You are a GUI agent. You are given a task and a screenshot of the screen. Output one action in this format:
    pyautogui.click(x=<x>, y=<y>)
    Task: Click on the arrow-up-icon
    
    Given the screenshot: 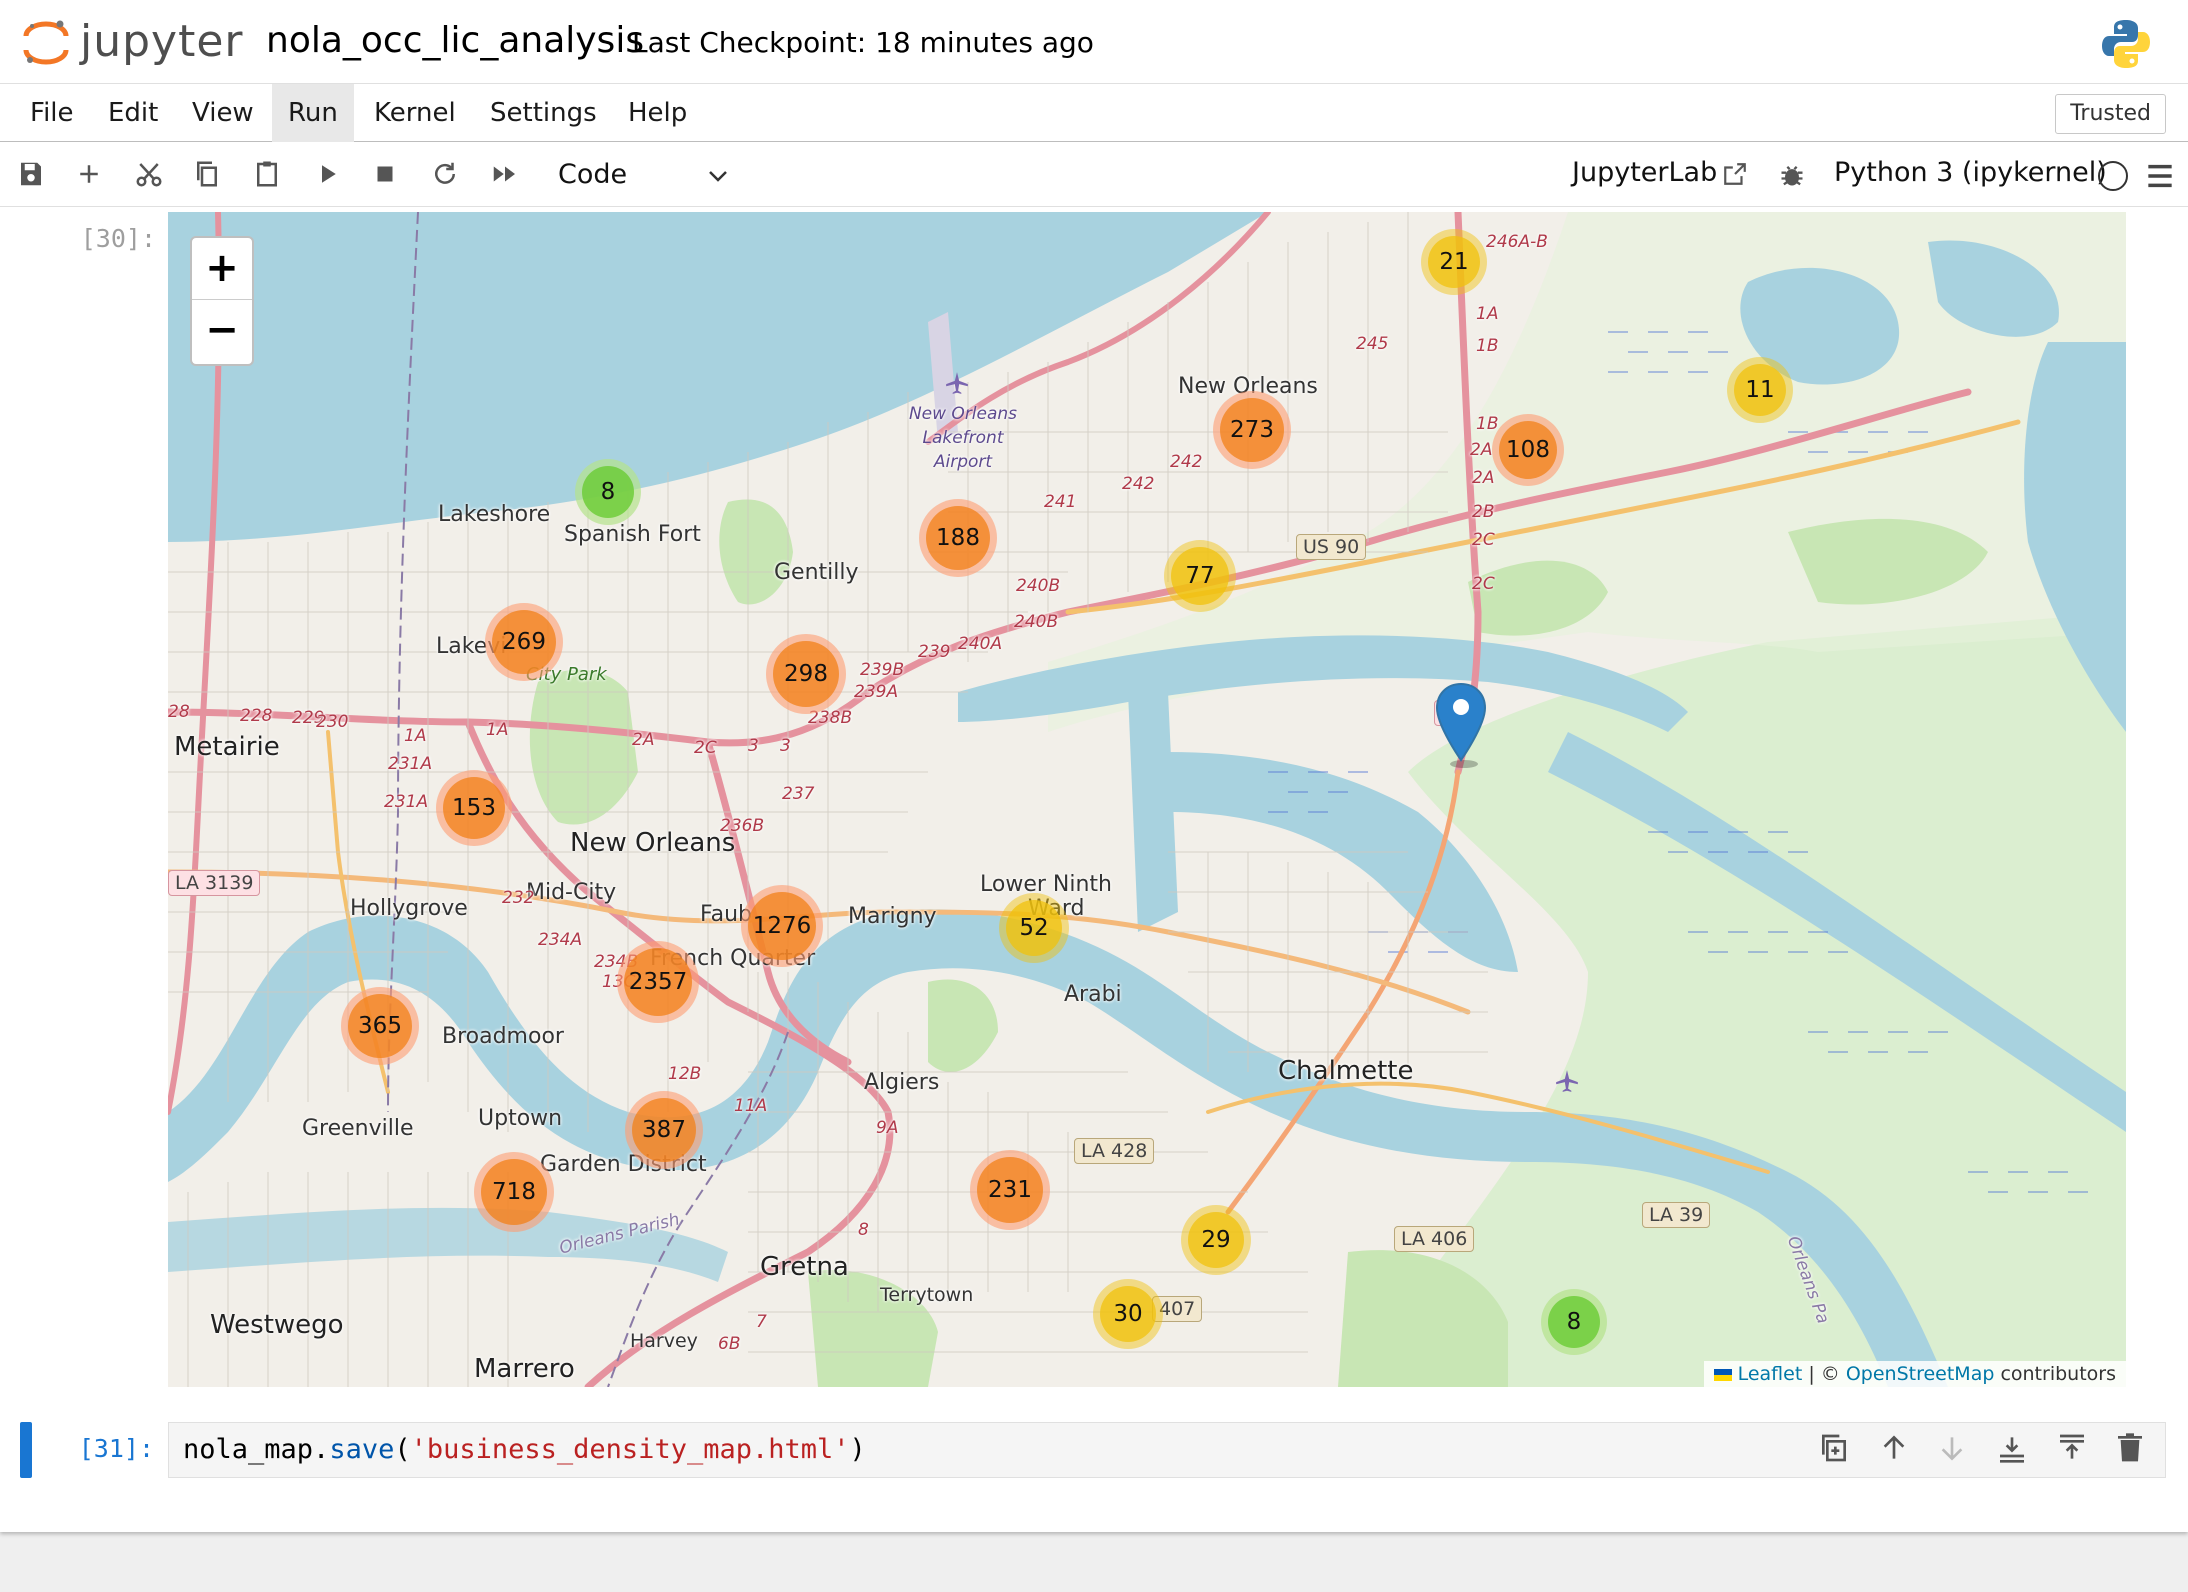 What is the action you would take?
    pyautogui.click(x=1894, y=1447)
    